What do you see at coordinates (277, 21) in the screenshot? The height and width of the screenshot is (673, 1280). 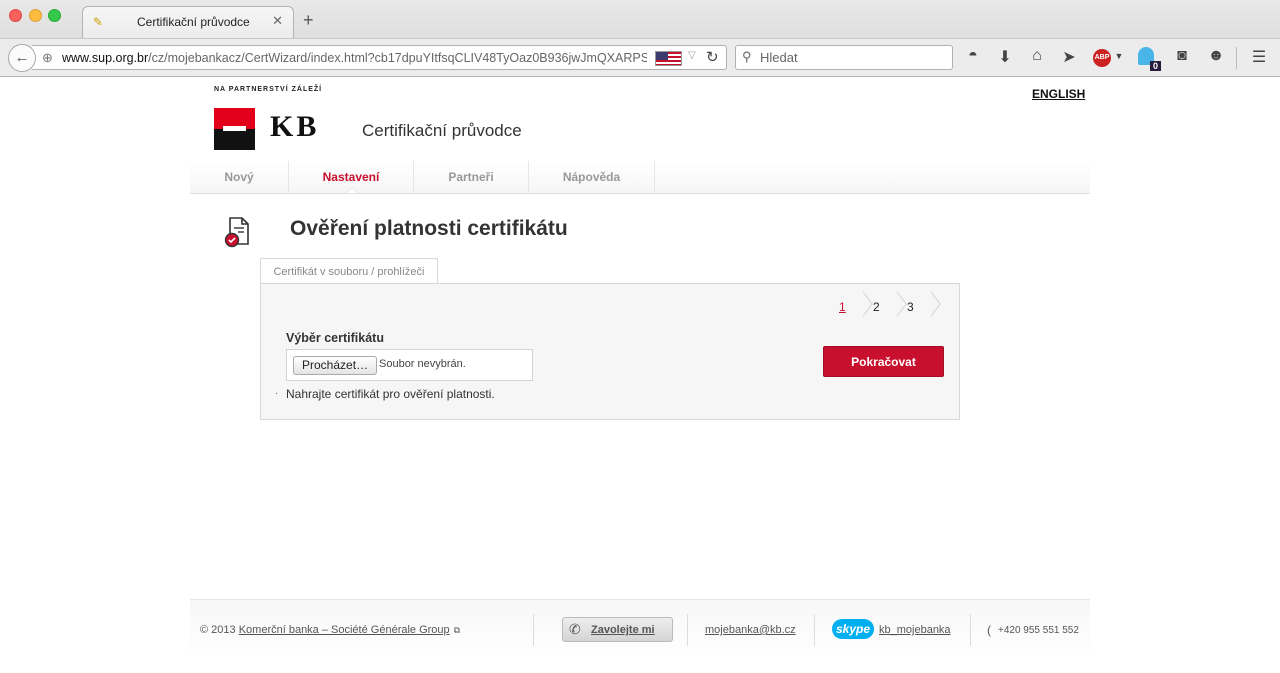 I see `tab-close-icon: ✕` at bounding box center [277, 21].